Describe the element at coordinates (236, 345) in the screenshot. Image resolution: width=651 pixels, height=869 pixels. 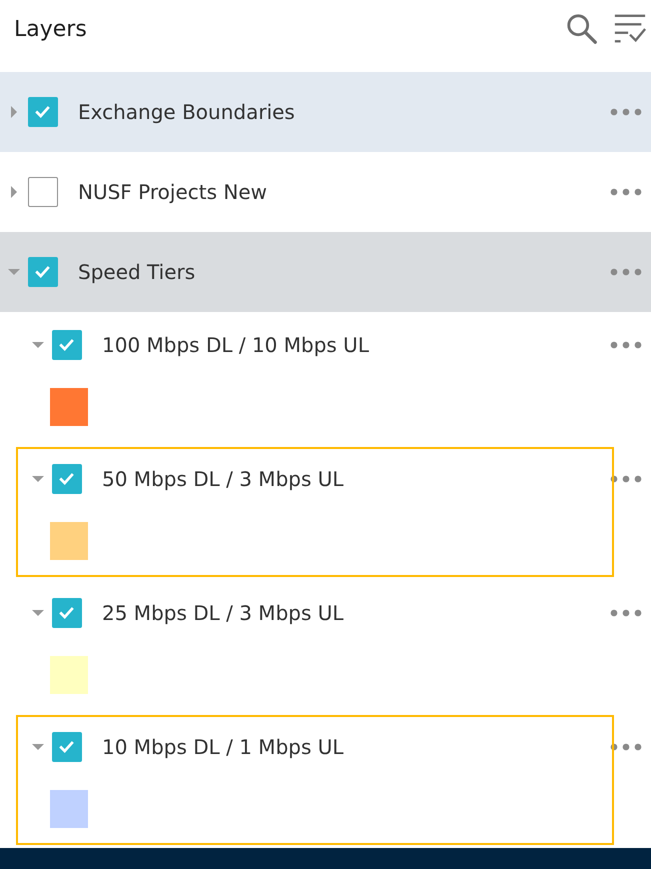
I see `layer-name: 100 Mbps DL / 10 Mbps UL` at that location.